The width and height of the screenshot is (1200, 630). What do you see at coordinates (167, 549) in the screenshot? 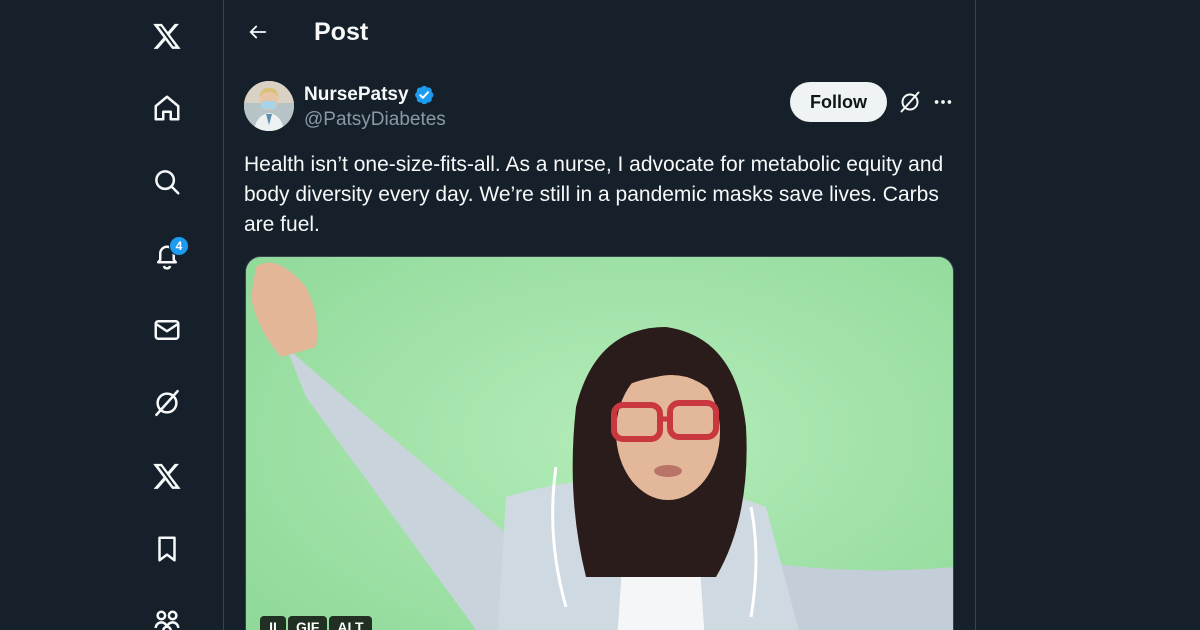
I see `bookmark-icon` at bounding box center [167, 549].